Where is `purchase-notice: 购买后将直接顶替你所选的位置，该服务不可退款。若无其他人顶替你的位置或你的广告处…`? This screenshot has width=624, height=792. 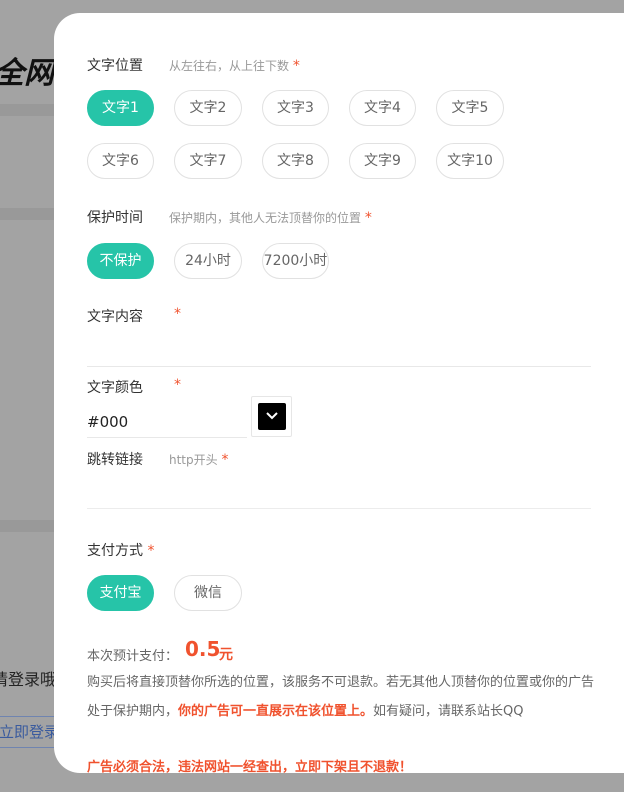
purchase-notice: 购买后将直接顶替你所选的位置，该服务不可退款。若无其他人顶替你的位置或你的广告处… is located at coordinates (342, 697).